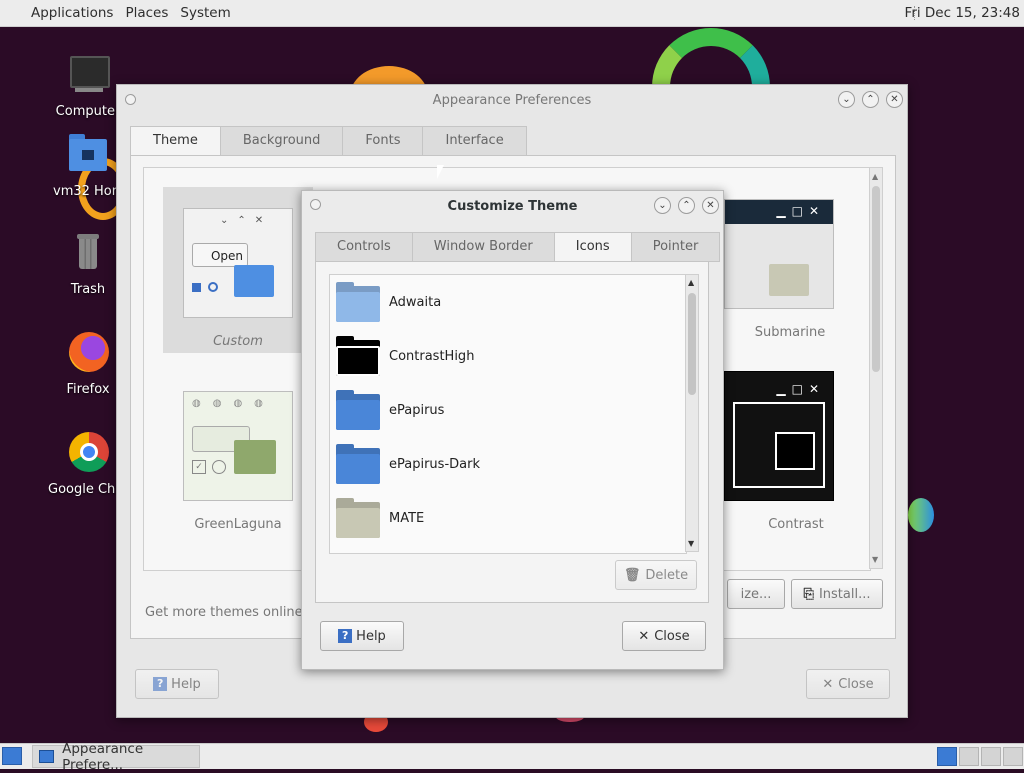 The width and height of the screenshot is (1024, 773). Describe the element at coordinates (921, 515) in the screenshot. I see `wallpaper-dot-blue` at that location.